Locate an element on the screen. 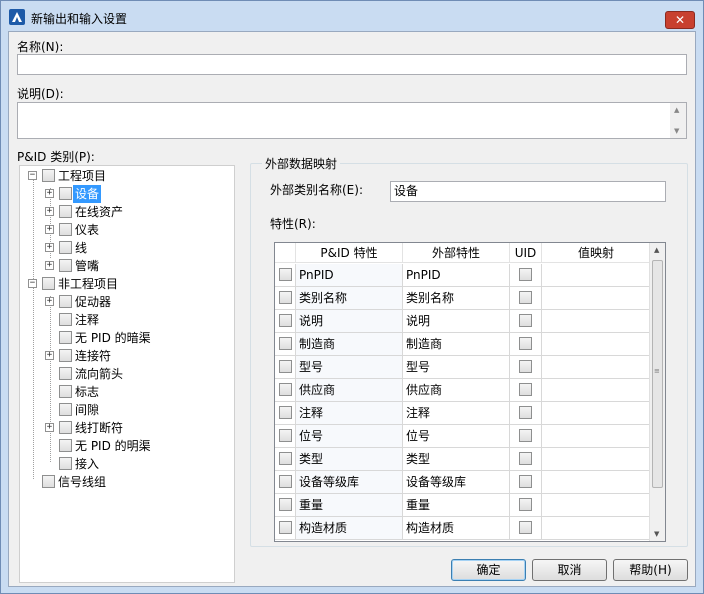  table-row: 类型 类型 is located at coordinates (463, 459).